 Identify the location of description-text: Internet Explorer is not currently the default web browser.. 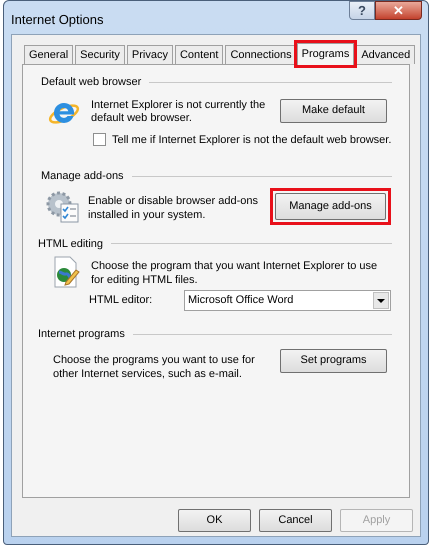
(178, 111).